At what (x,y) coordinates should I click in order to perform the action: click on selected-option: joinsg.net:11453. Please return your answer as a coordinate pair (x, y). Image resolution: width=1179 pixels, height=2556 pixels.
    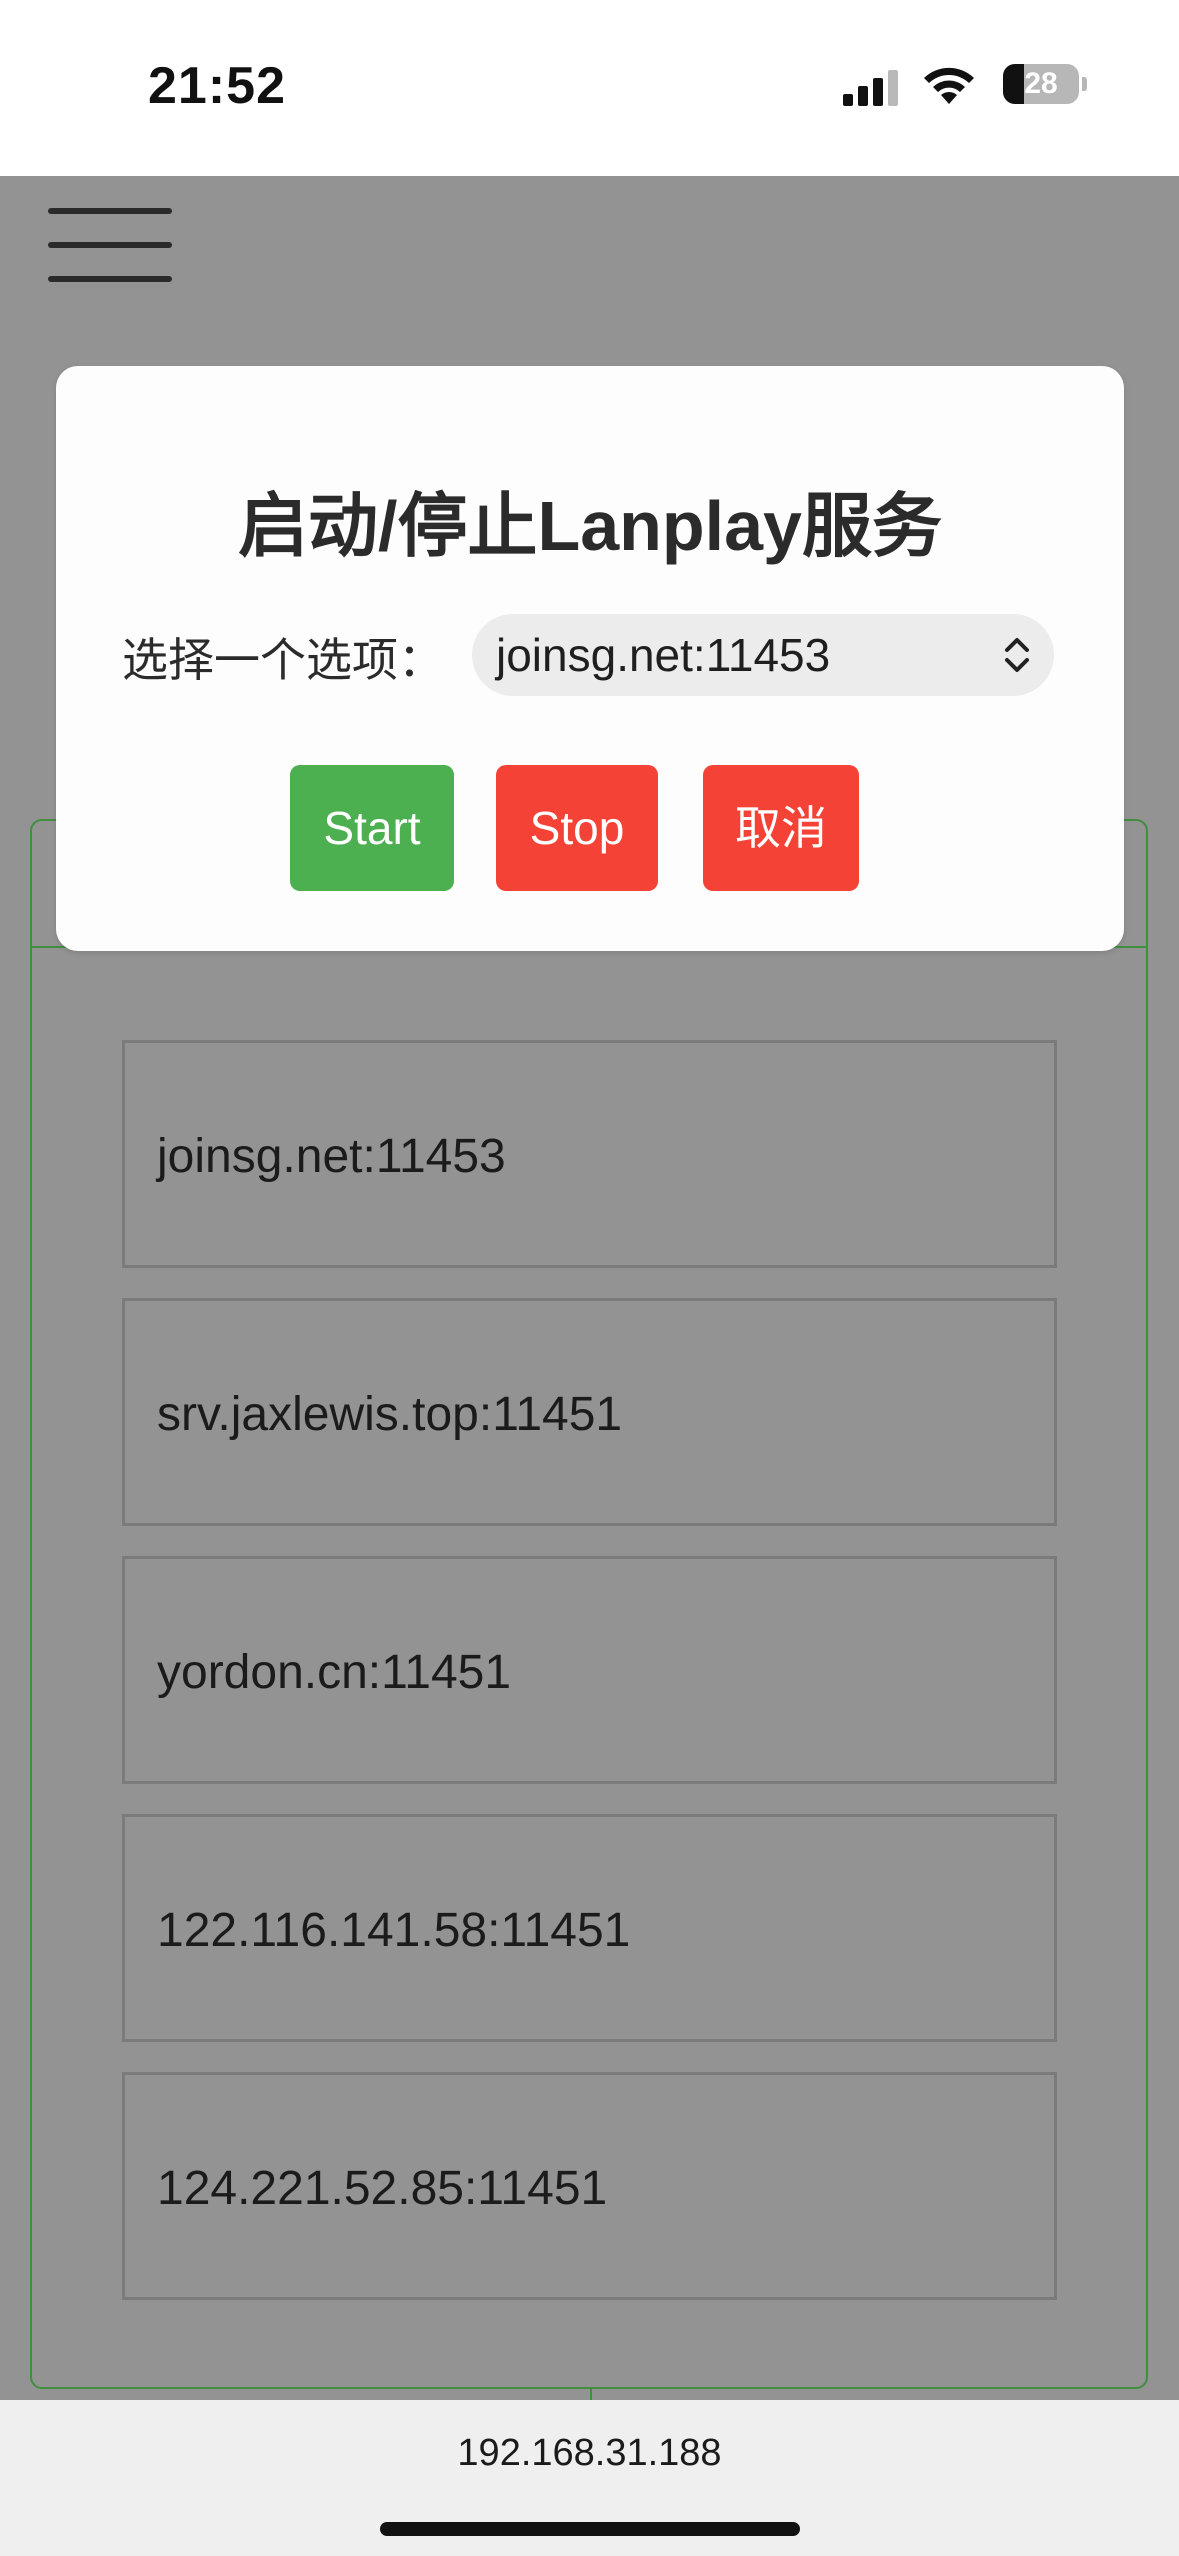
    Looking at the image, I should click on (663, 655).